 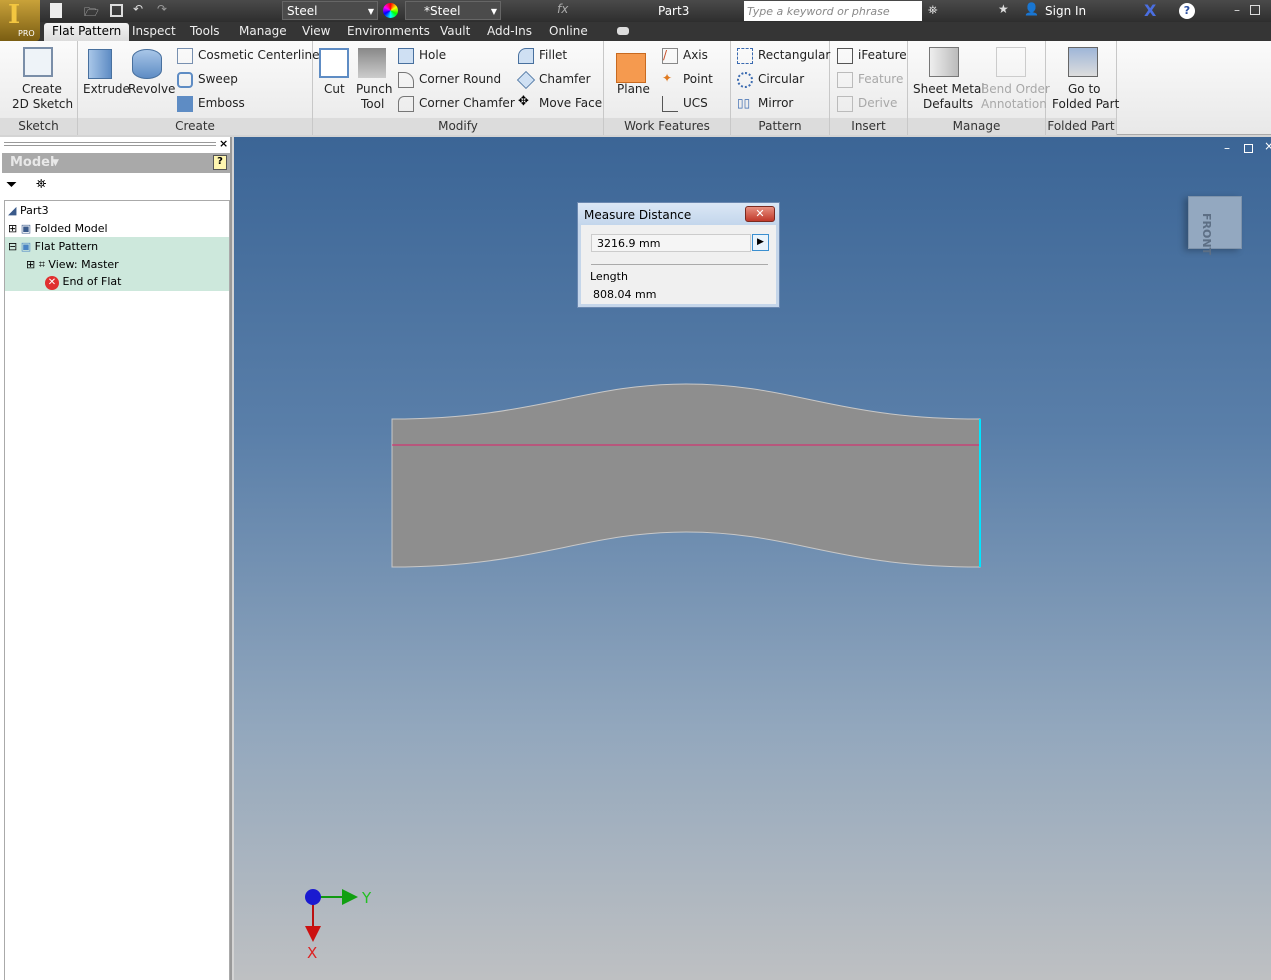 I want to click on plane-button: Plane, so click(x=633, y=89).